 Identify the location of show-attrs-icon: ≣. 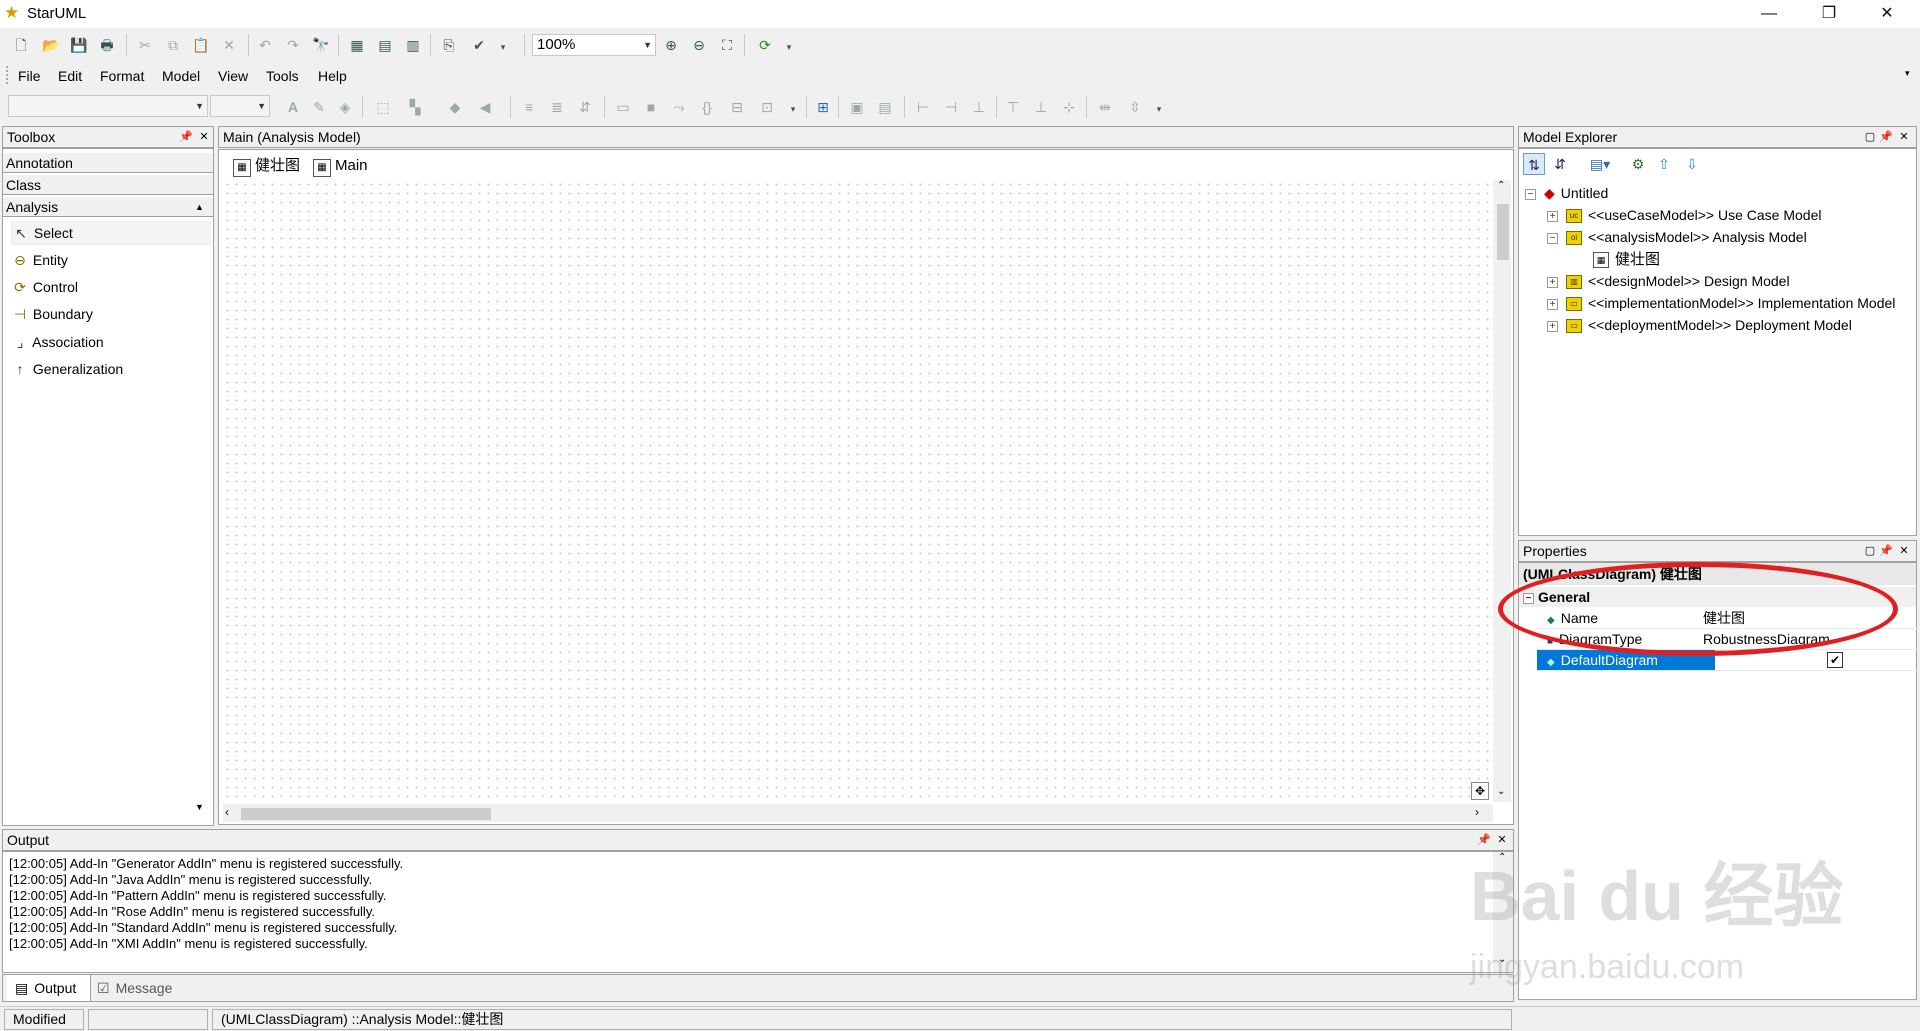
(557, 107).